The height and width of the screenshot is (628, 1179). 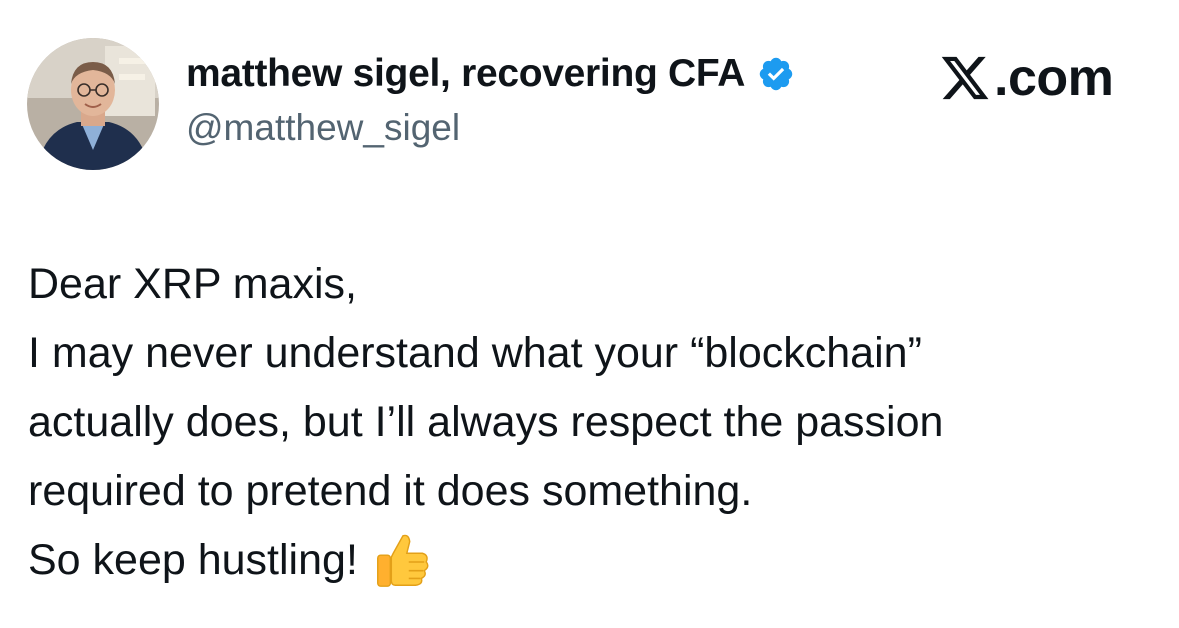 I want to click on tweet-line: required to pretend it does something., so click(x=390, y=491).